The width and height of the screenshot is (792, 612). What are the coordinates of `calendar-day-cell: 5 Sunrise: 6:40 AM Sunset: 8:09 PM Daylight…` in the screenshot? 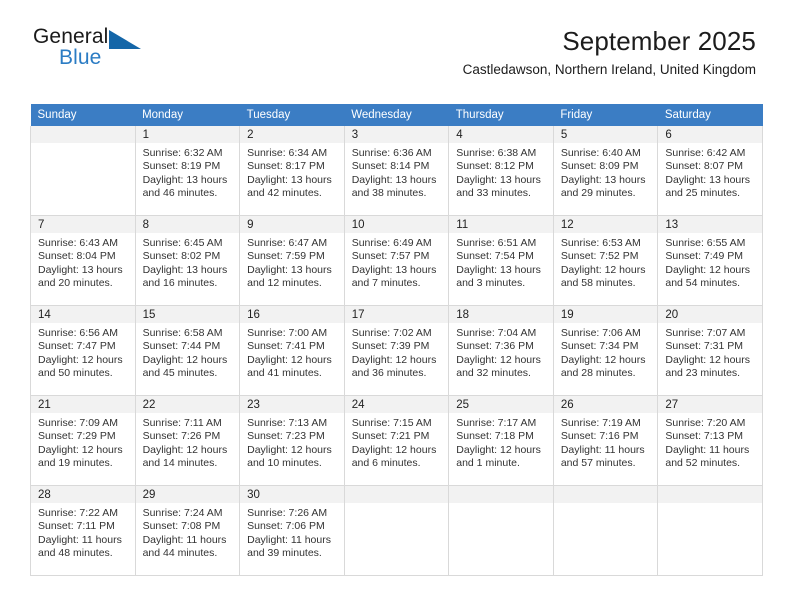 It's located at (606, 171).